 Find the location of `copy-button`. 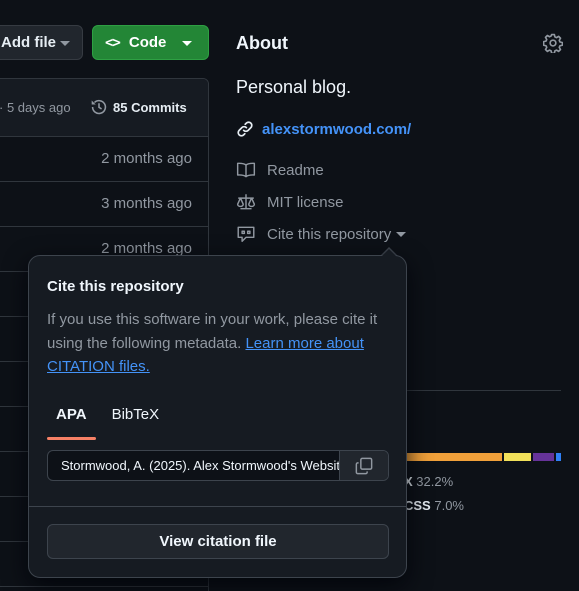

copy-button is located at coordinates (363, 465).